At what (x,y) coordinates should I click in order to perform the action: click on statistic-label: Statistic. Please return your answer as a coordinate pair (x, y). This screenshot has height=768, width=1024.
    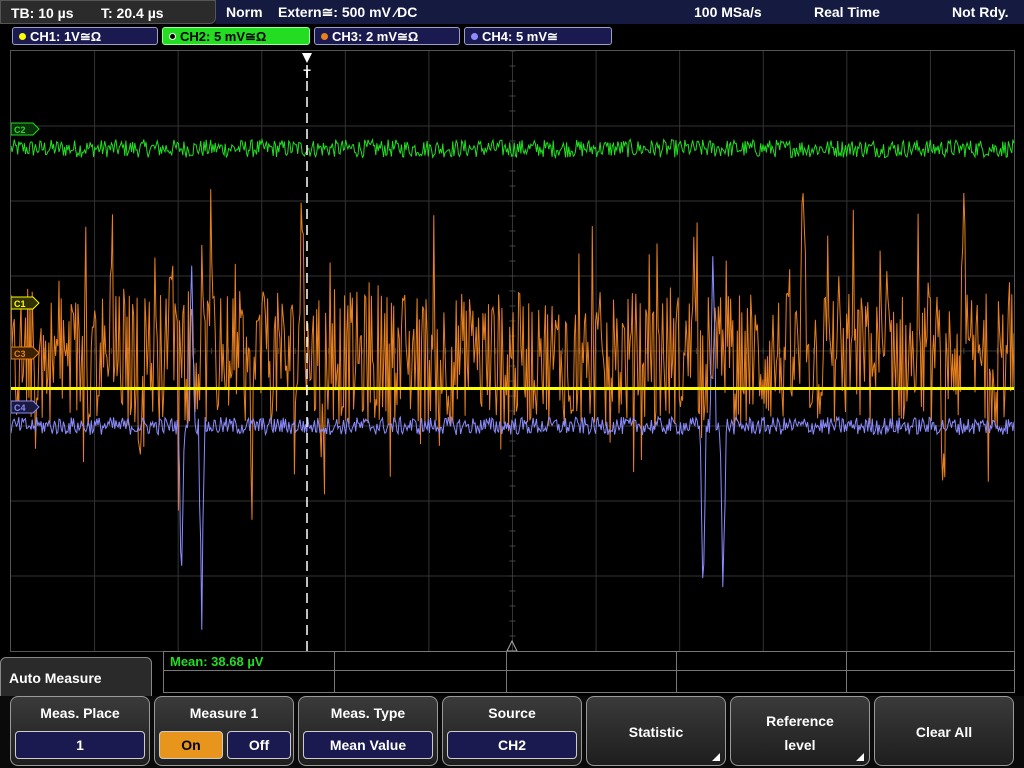
    Looking at the image, I should click on (656, 732).